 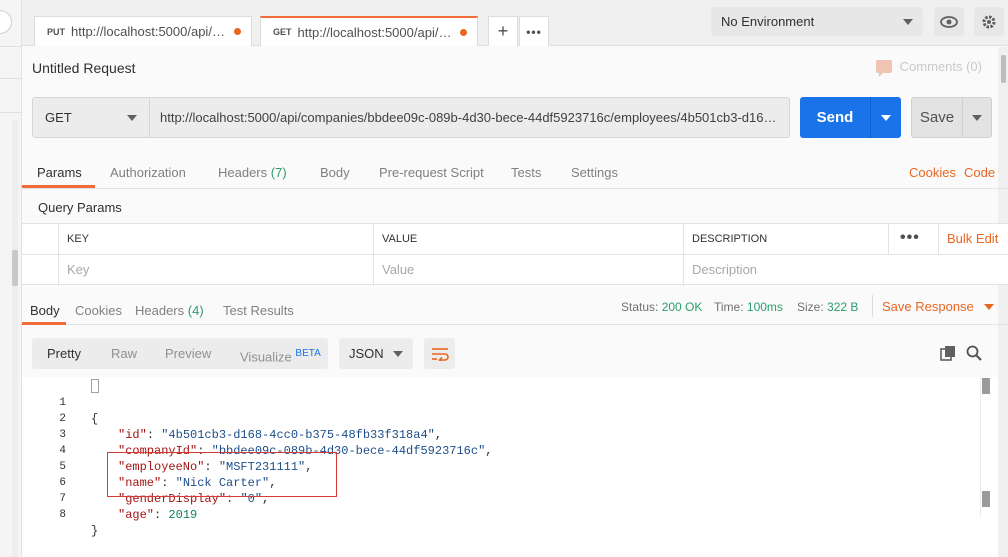 I want to click on response-size: Size: 322 B, so click(x=827, y=307).